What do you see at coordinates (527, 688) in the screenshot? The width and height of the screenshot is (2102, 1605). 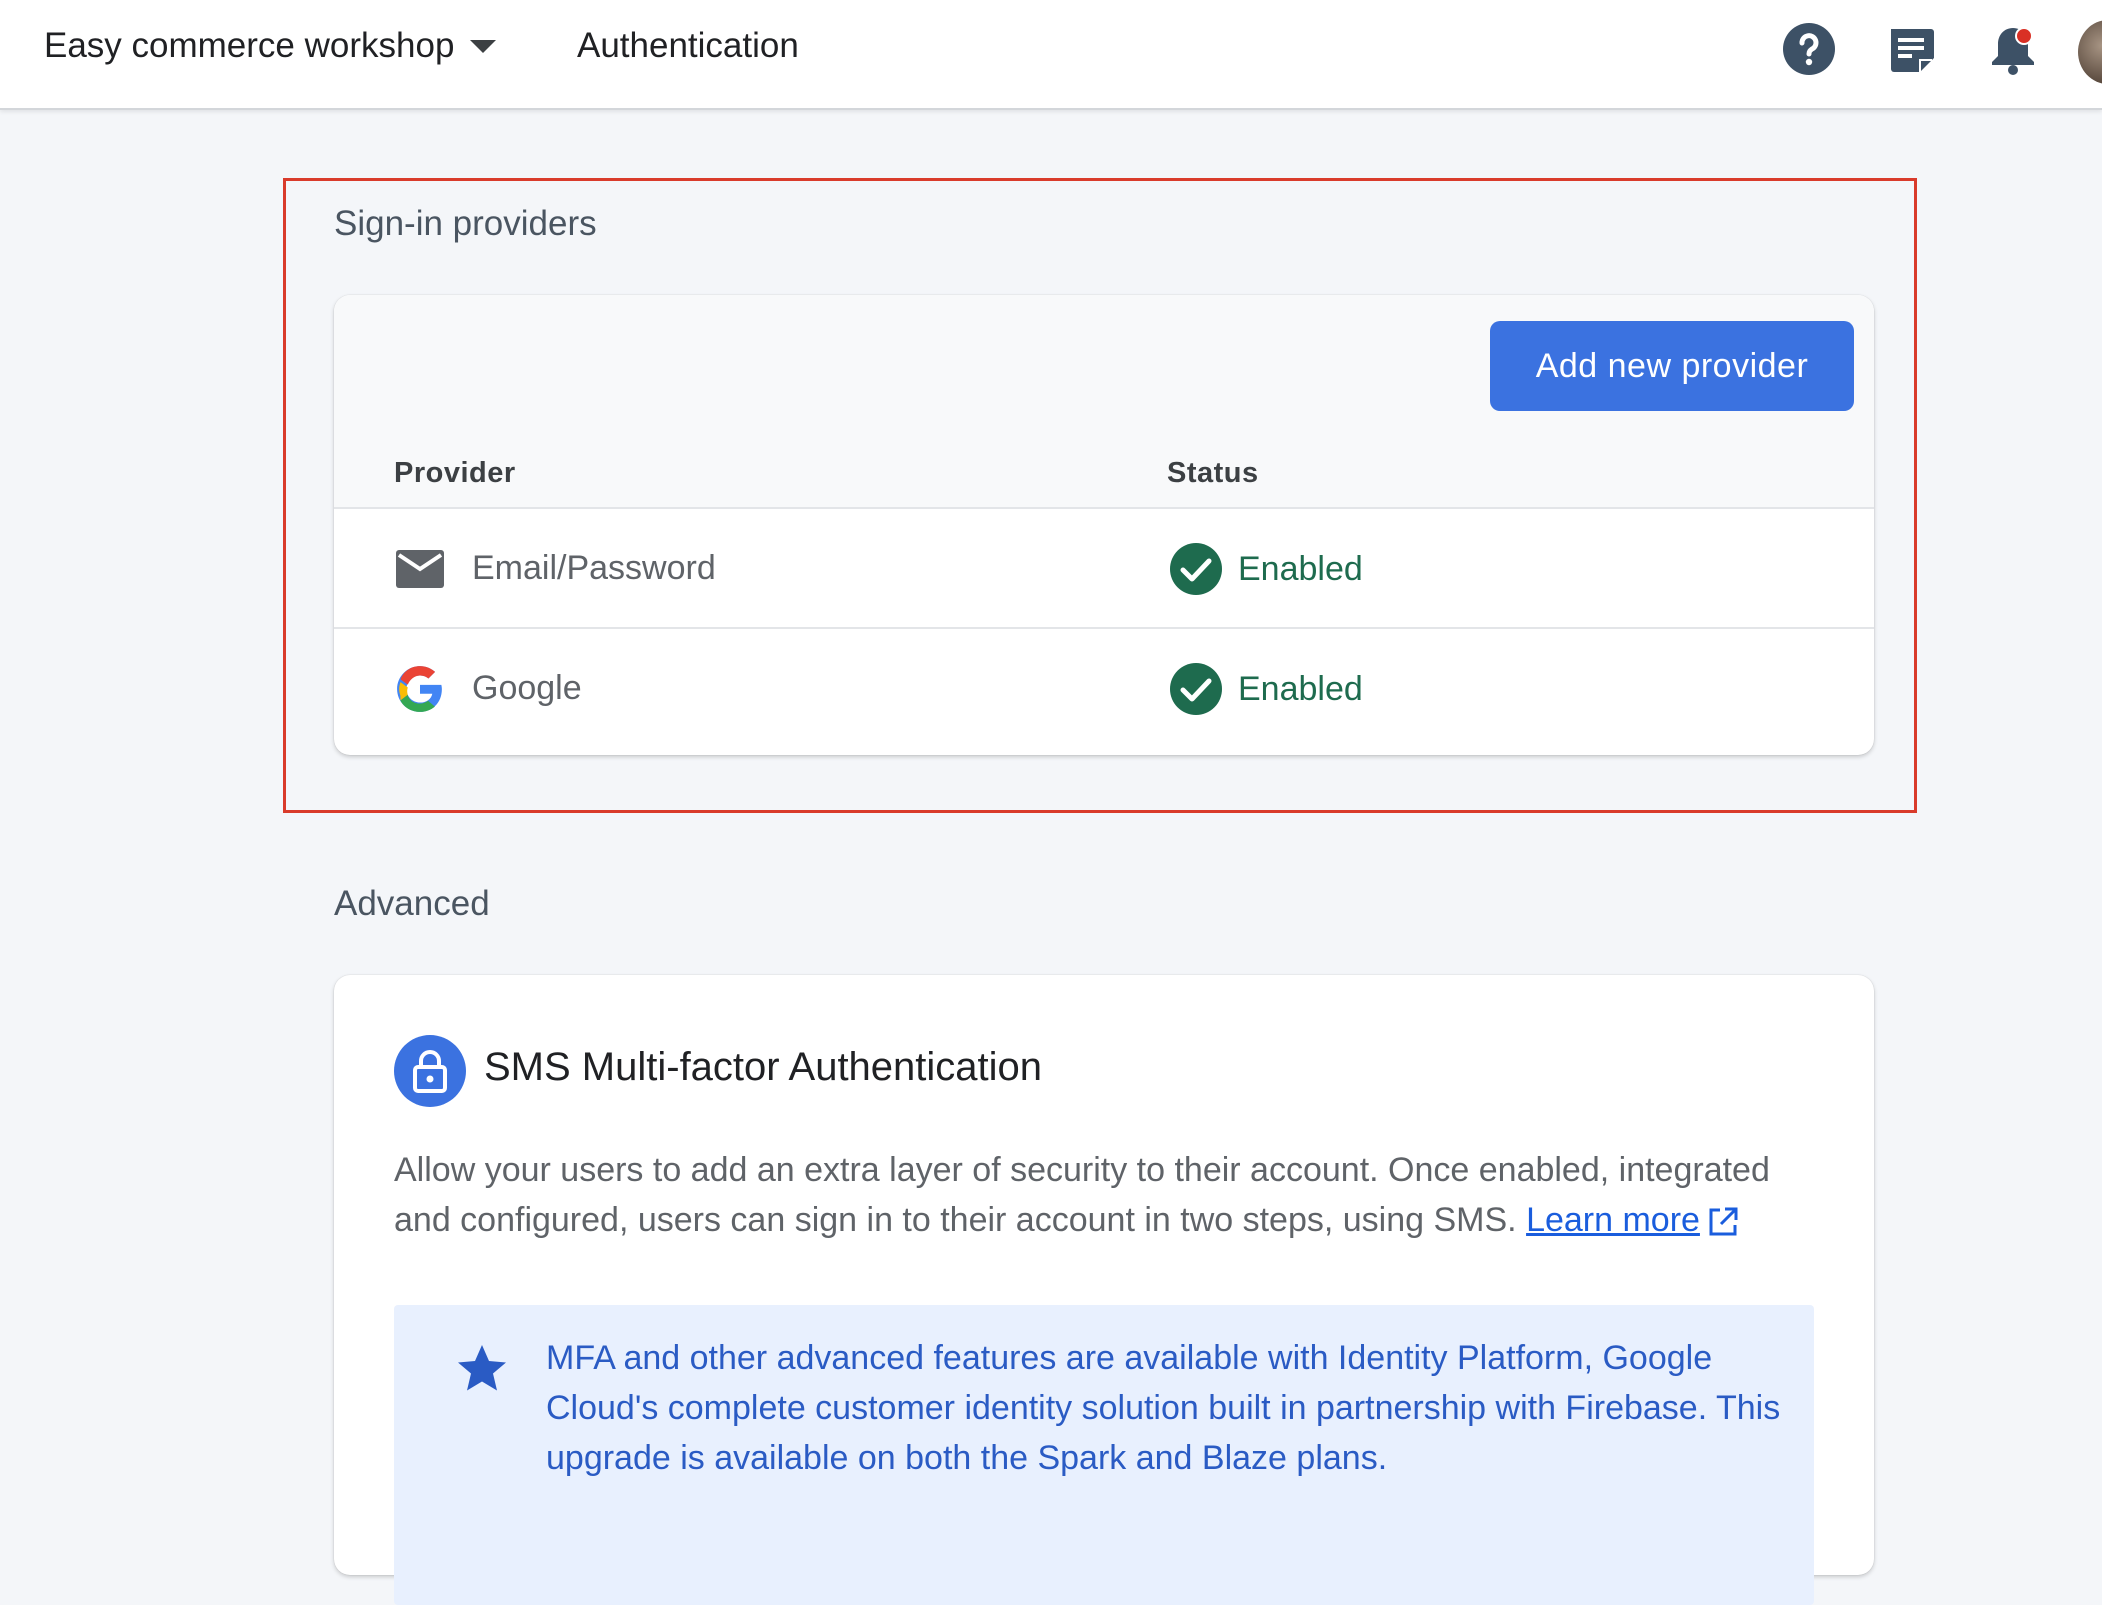 I see `provider-name: Google` at bounding box center [527, 688].